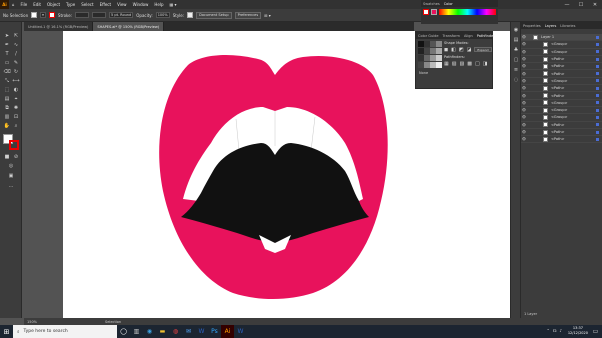 The height and width of the screenshot is (338, 602). What do you see at coordinates (6, 331) in the screenshot?
I see `windows-start-icon: ⊞` at bounding box center [6, 331].